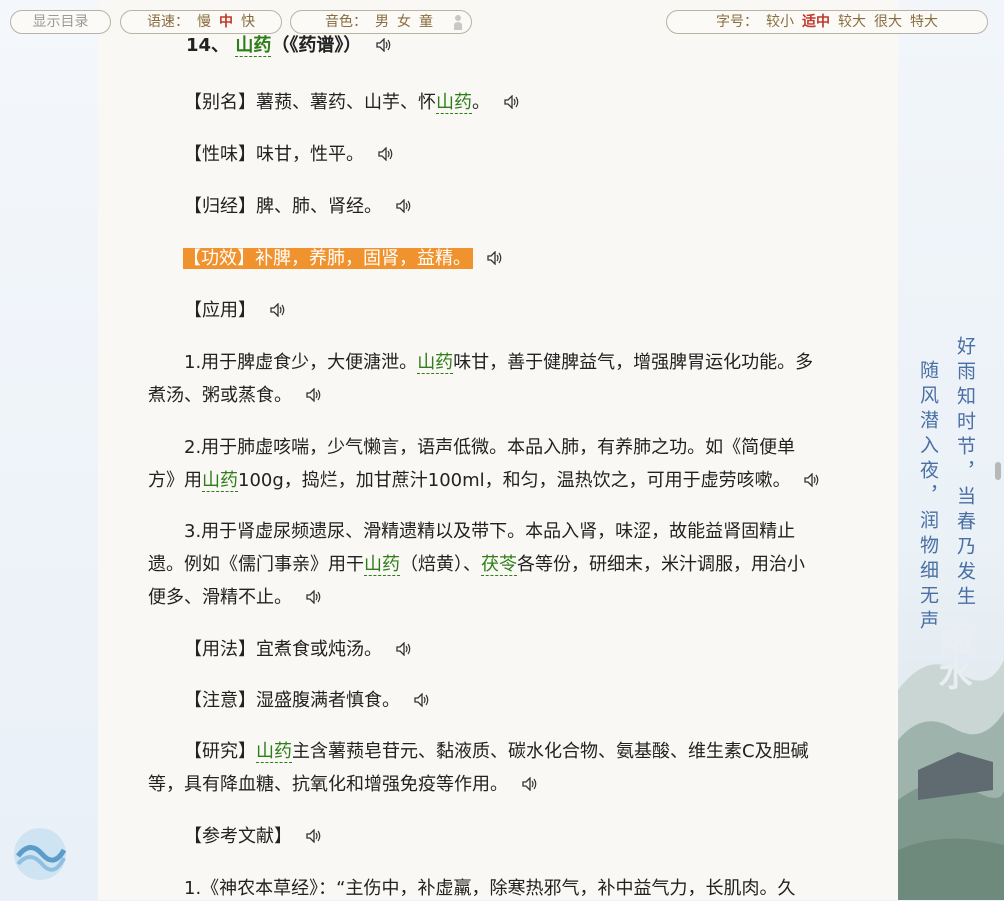 The image size is (1004, 901). Describe the element at coordinates (951, 780) in the screenshot. I see `landscape-painting` at that location.